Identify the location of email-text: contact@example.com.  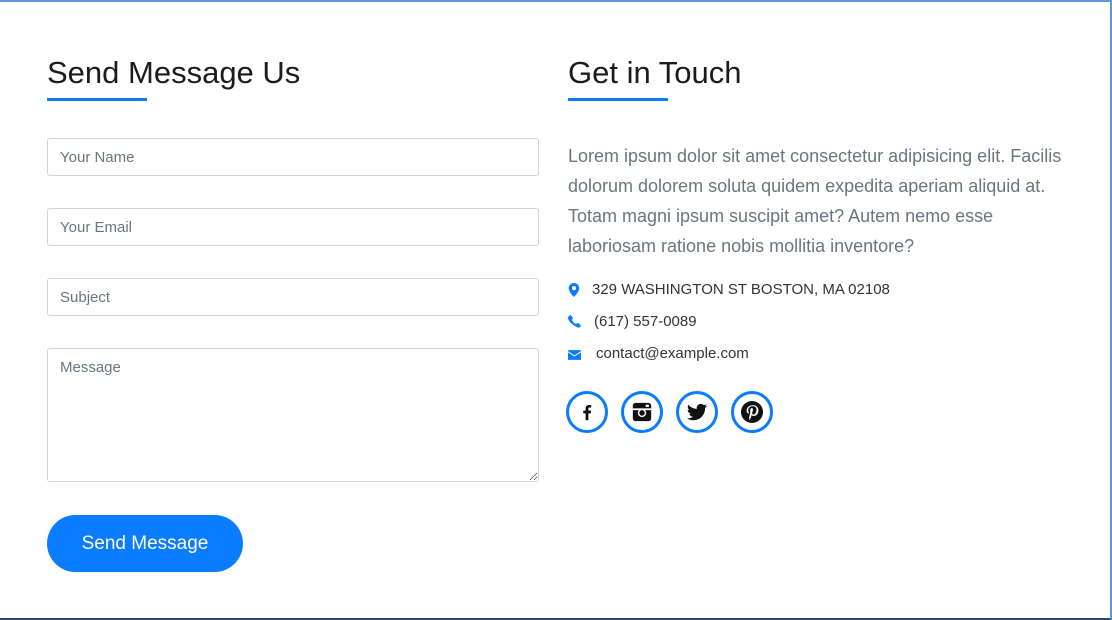
(672, 353).